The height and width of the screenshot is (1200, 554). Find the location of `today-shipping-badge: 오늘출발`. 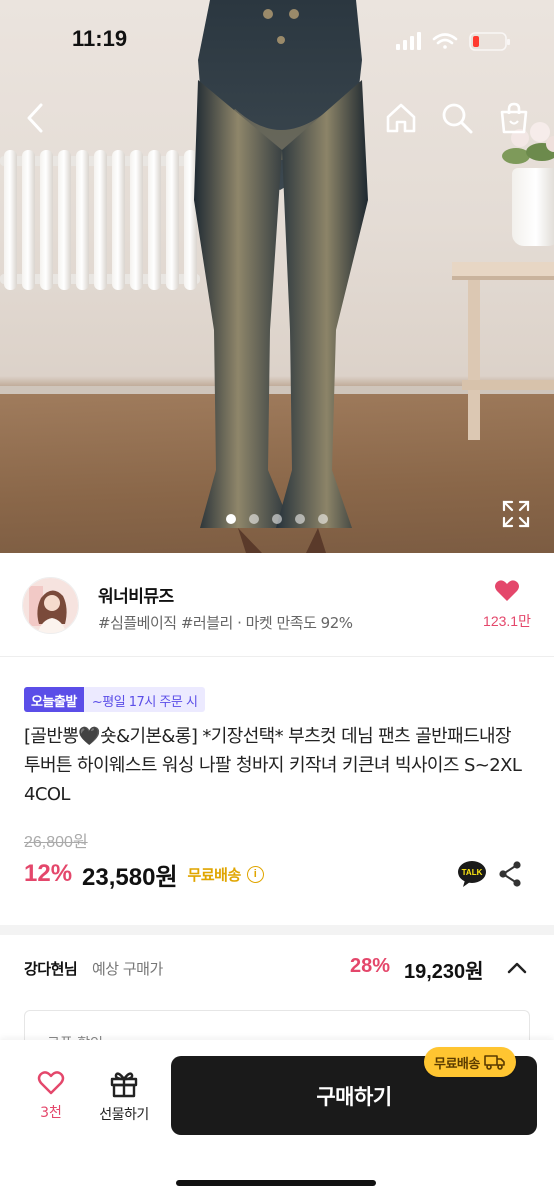

today-shipping-badge: 오늘출발 is located at coordinates (54, 699).